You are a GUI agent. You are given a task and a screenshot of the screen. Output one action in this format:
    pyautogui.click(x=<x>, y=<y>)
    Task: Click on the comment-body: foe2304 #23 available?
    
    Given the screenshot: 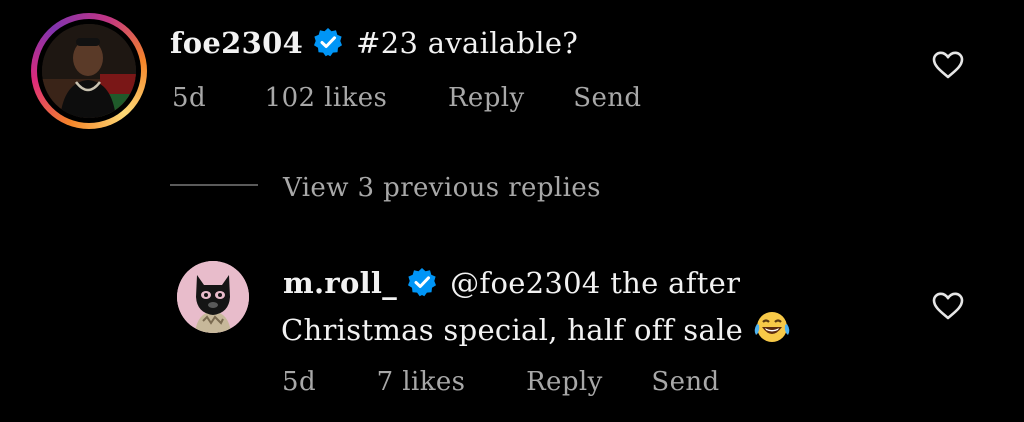 What is the action you would take?
    pyautogui.click(x=374, y=45)
    